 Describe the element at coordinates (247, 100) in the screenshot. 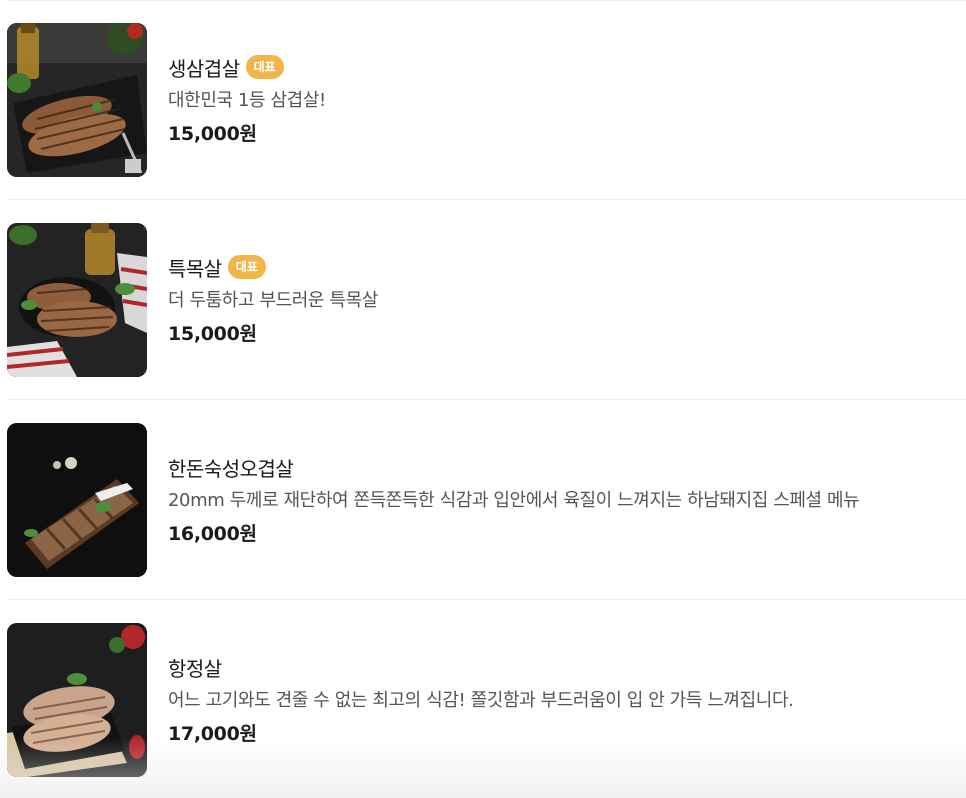

I see `menu-item-description: 대한민국 1등 삼겹살!` at that location.